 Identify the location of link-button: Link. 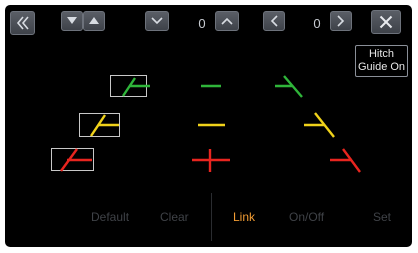
(244, 217).